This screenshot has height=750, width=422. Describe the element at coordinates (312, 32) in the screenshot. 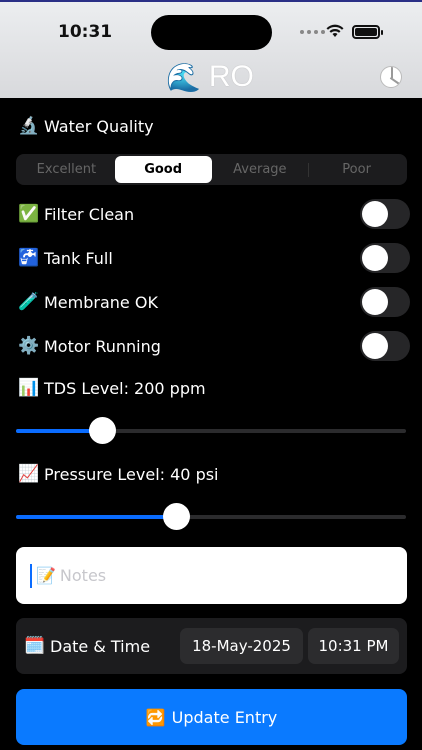

I see `signal-dots-icon` at that location.